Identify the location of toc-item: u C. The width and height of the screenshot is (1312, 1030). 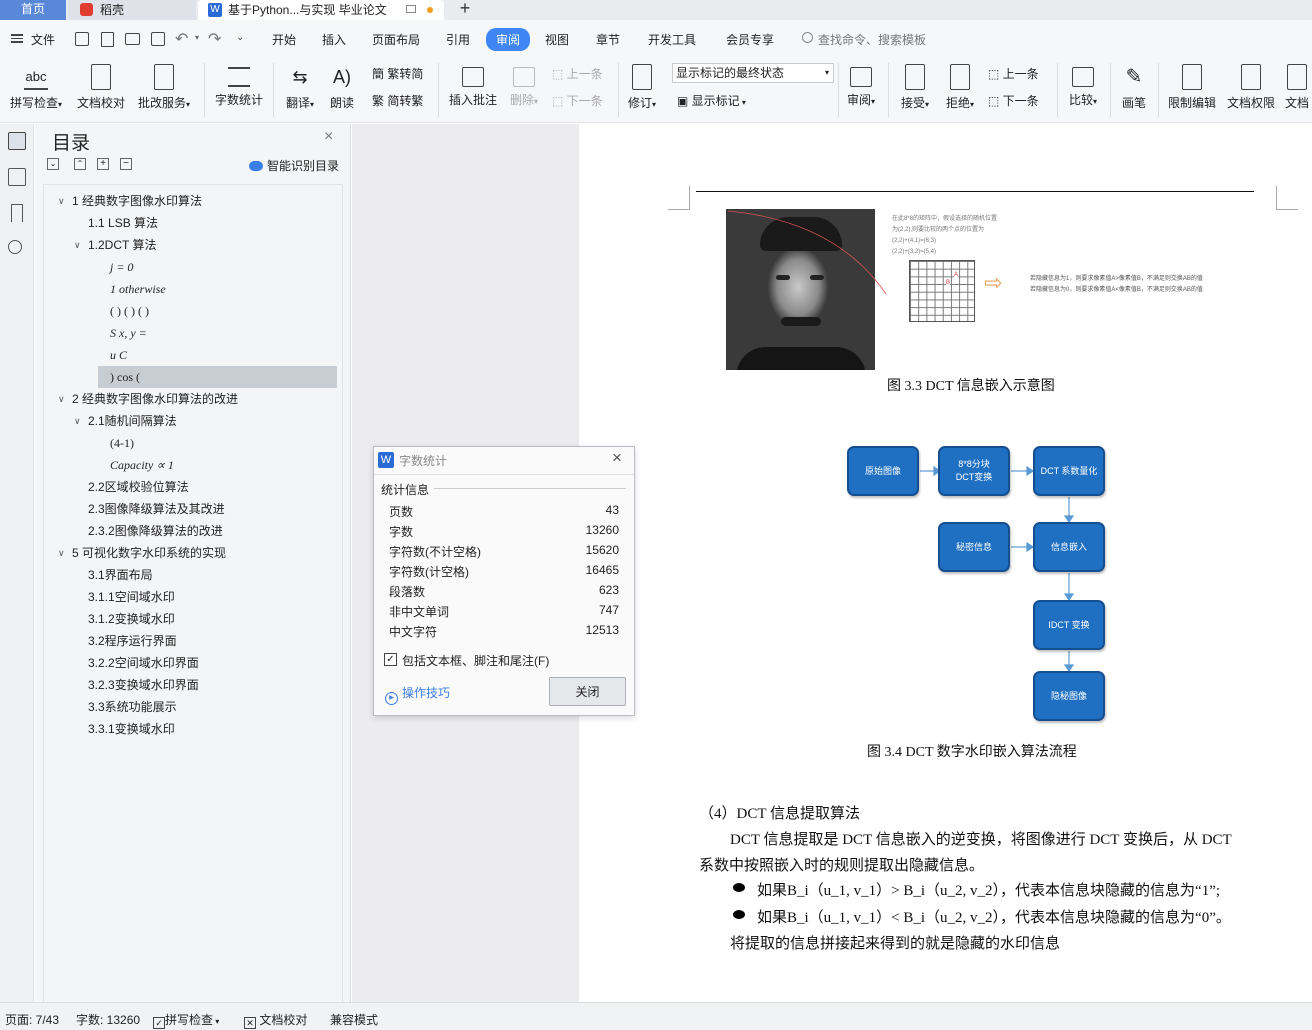
(193, 355).